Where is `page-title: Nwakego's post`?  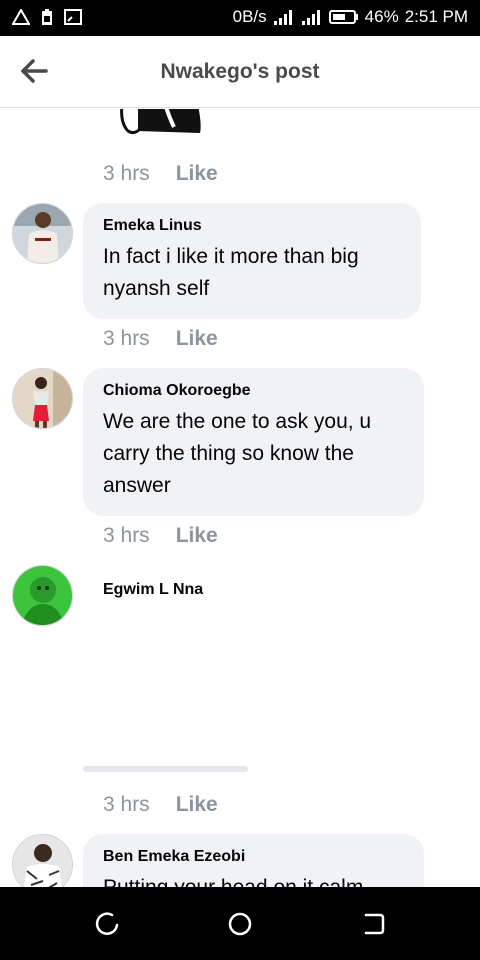
page-title: Nwakego's post is located at coordinates (240, 71).